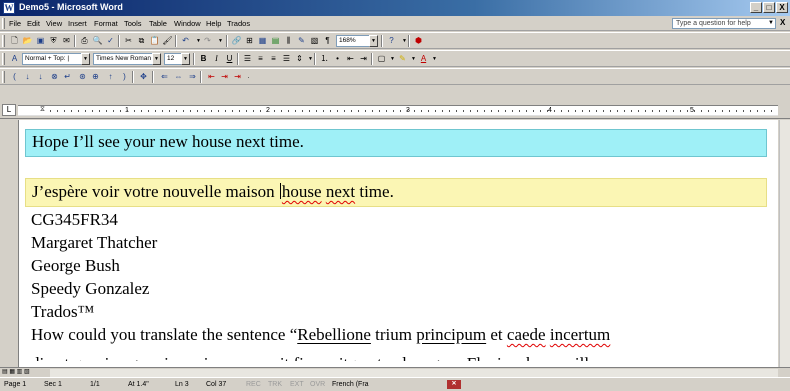 The height and width of the screenshot is (391, 790). I want to click on permission-icon: ⛨, so click(53, 41).